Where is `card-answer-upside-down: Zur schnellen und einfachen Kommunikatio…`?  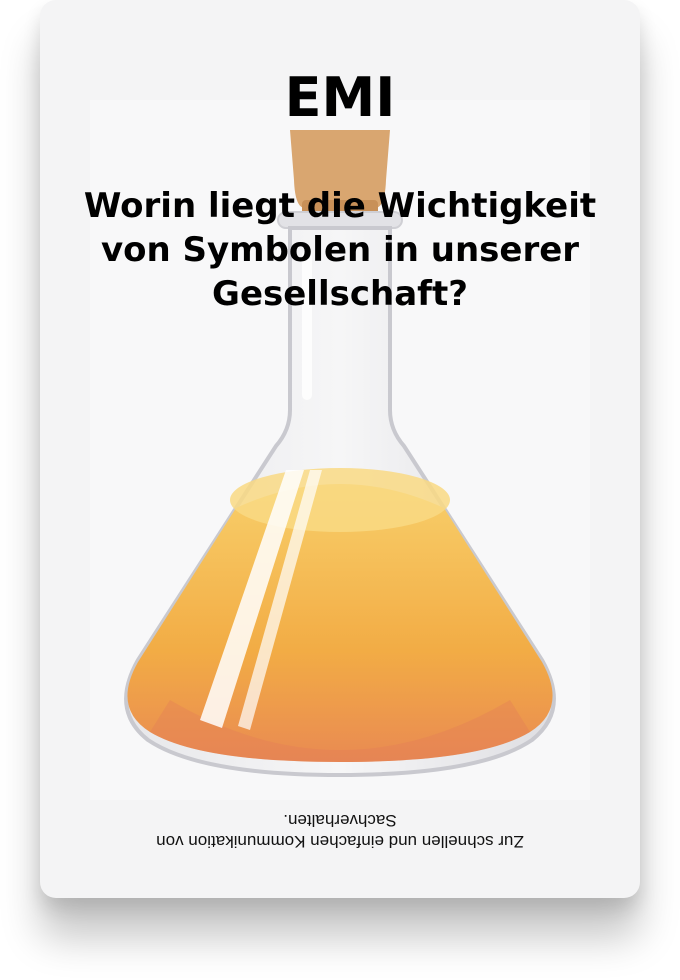 card-answer-upside-down: Zur schnellen und einfachen Kommunikatio… is located at coordinates (340, 831).